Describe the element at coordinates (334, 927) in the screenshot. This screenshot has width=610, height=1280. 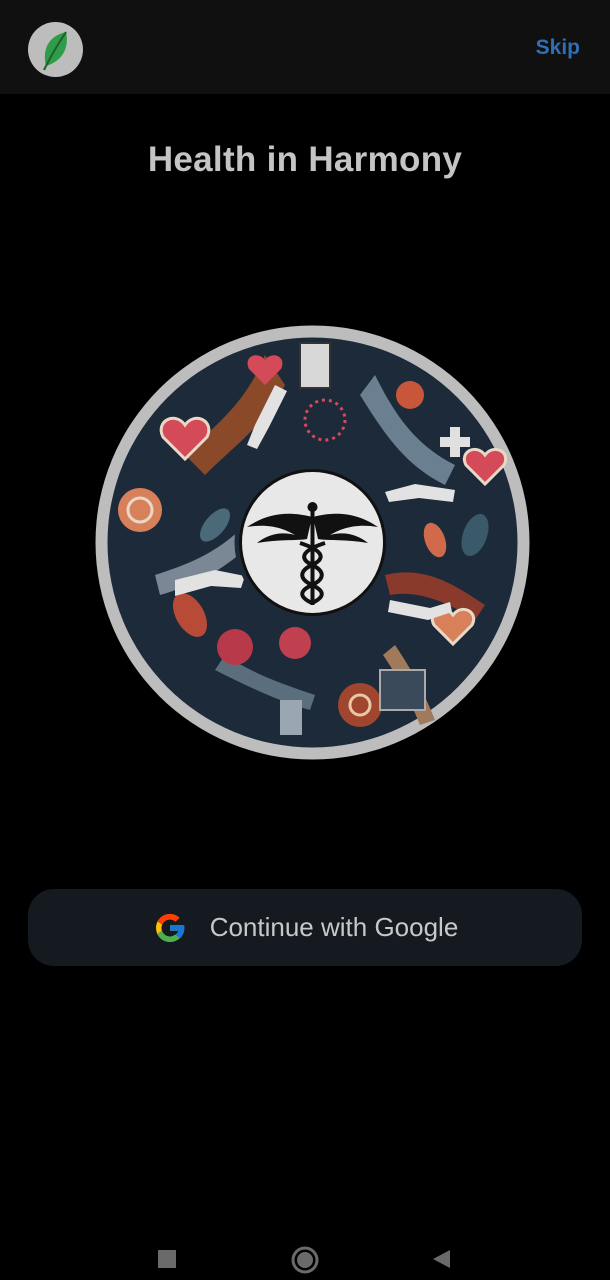
I see `google-button-label: Continue with Google` at that location.